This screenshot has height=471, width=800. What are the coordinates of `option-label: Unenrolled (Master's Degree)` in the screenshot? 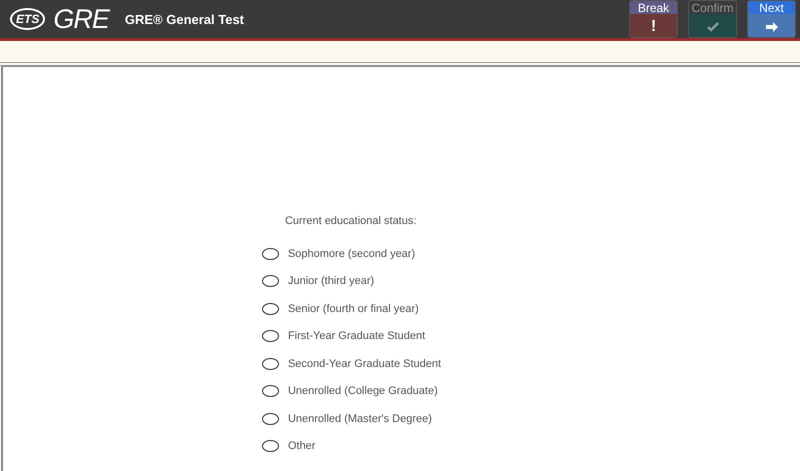 It's located at (360, 418).